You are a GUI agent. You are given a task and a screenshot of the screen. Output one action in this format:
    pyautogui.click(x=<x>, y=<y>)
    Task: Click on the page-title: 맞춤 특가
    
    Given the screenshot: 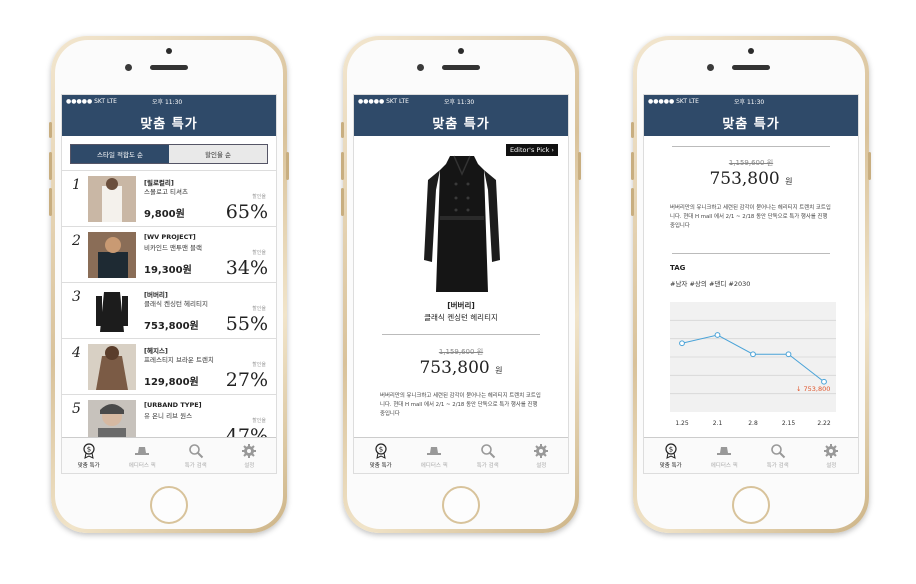 What is the action you would take?
    pyautogui.click(x=169, y=122)
    